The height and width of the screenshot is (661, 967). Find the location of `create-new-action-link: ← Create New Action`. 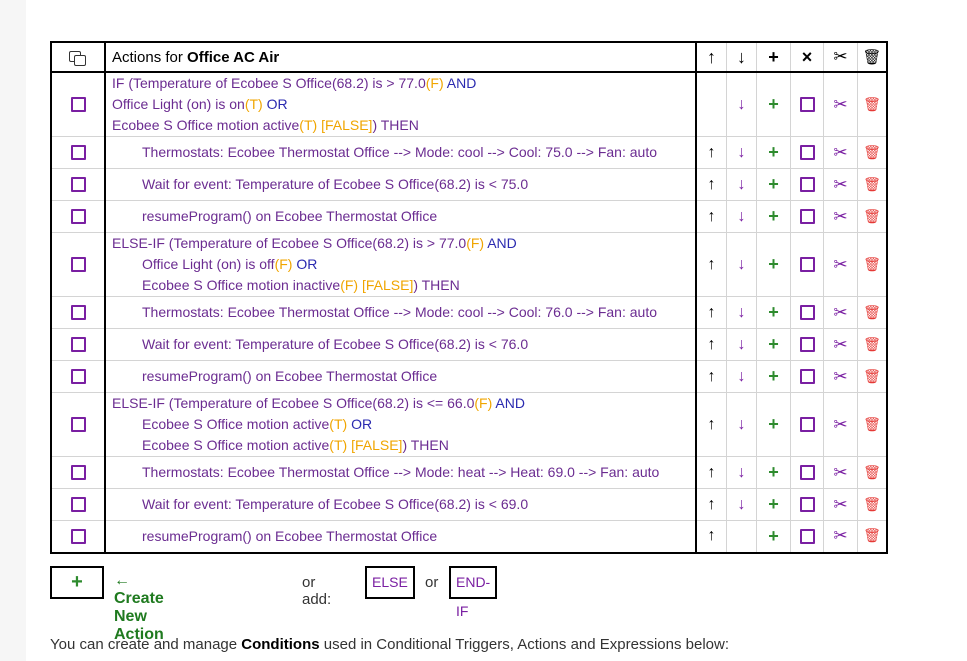

create-new-action-link: ← Create New Action is located at coordinates (139, 608).